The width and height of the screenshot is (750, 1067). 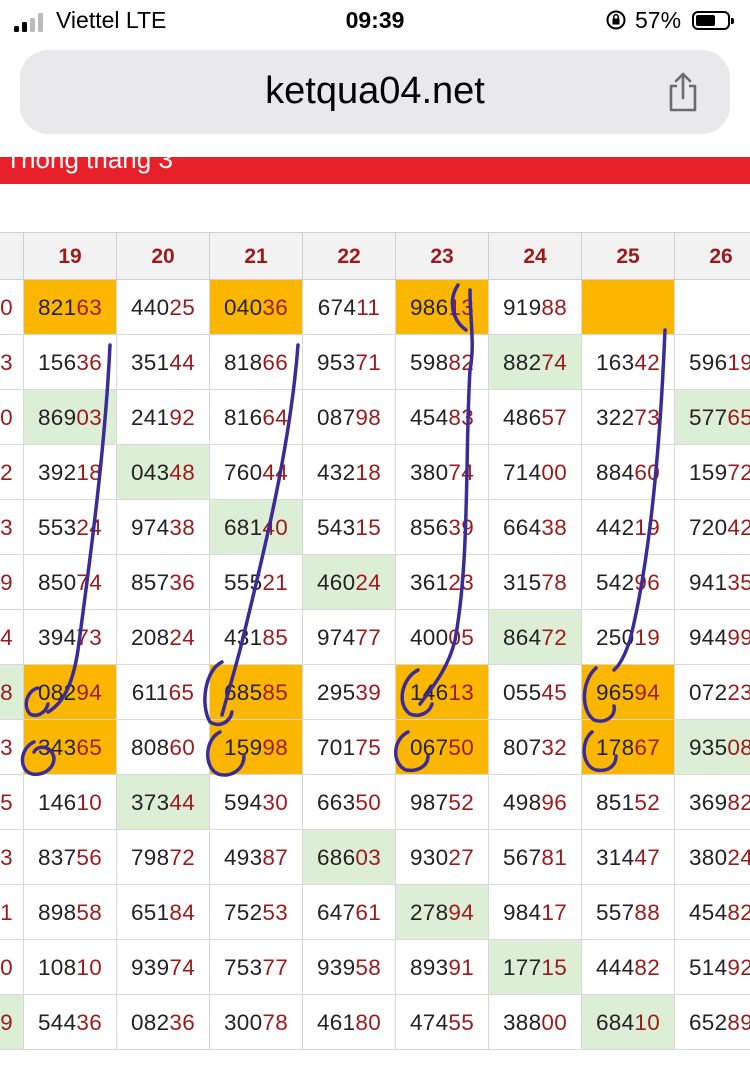 What do you see at coordinates (375, 307) in the screenshot?
I see `table-row: 0 82163 44025 04036 67411 98613 91988` at bounding box center [375, 307].